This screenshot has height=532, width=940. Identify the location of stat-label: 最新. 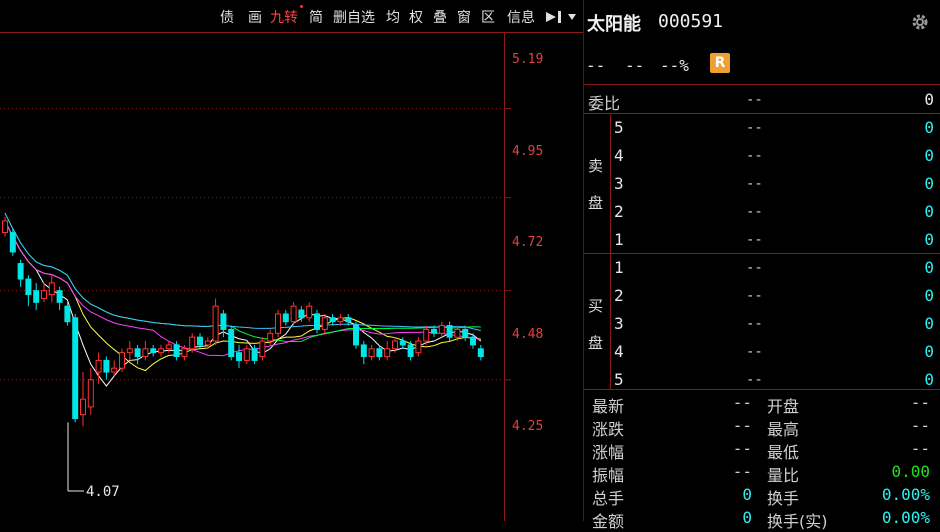
(608, 406).